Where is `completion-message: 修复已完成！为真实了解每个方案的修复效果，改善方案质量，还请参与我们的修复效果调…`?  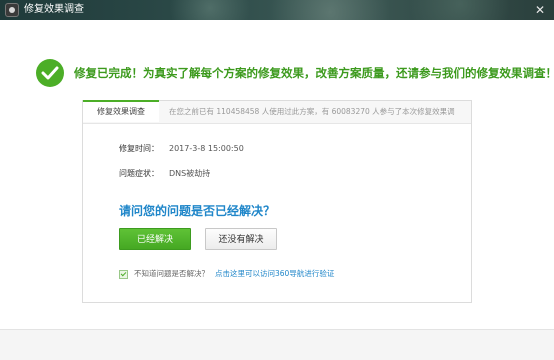 completion-message: 修复已完成！为真实了解每个方案的修复效果，改善方案质量，还请参与我们的修复效果调… is located at coordinates (314, 73).